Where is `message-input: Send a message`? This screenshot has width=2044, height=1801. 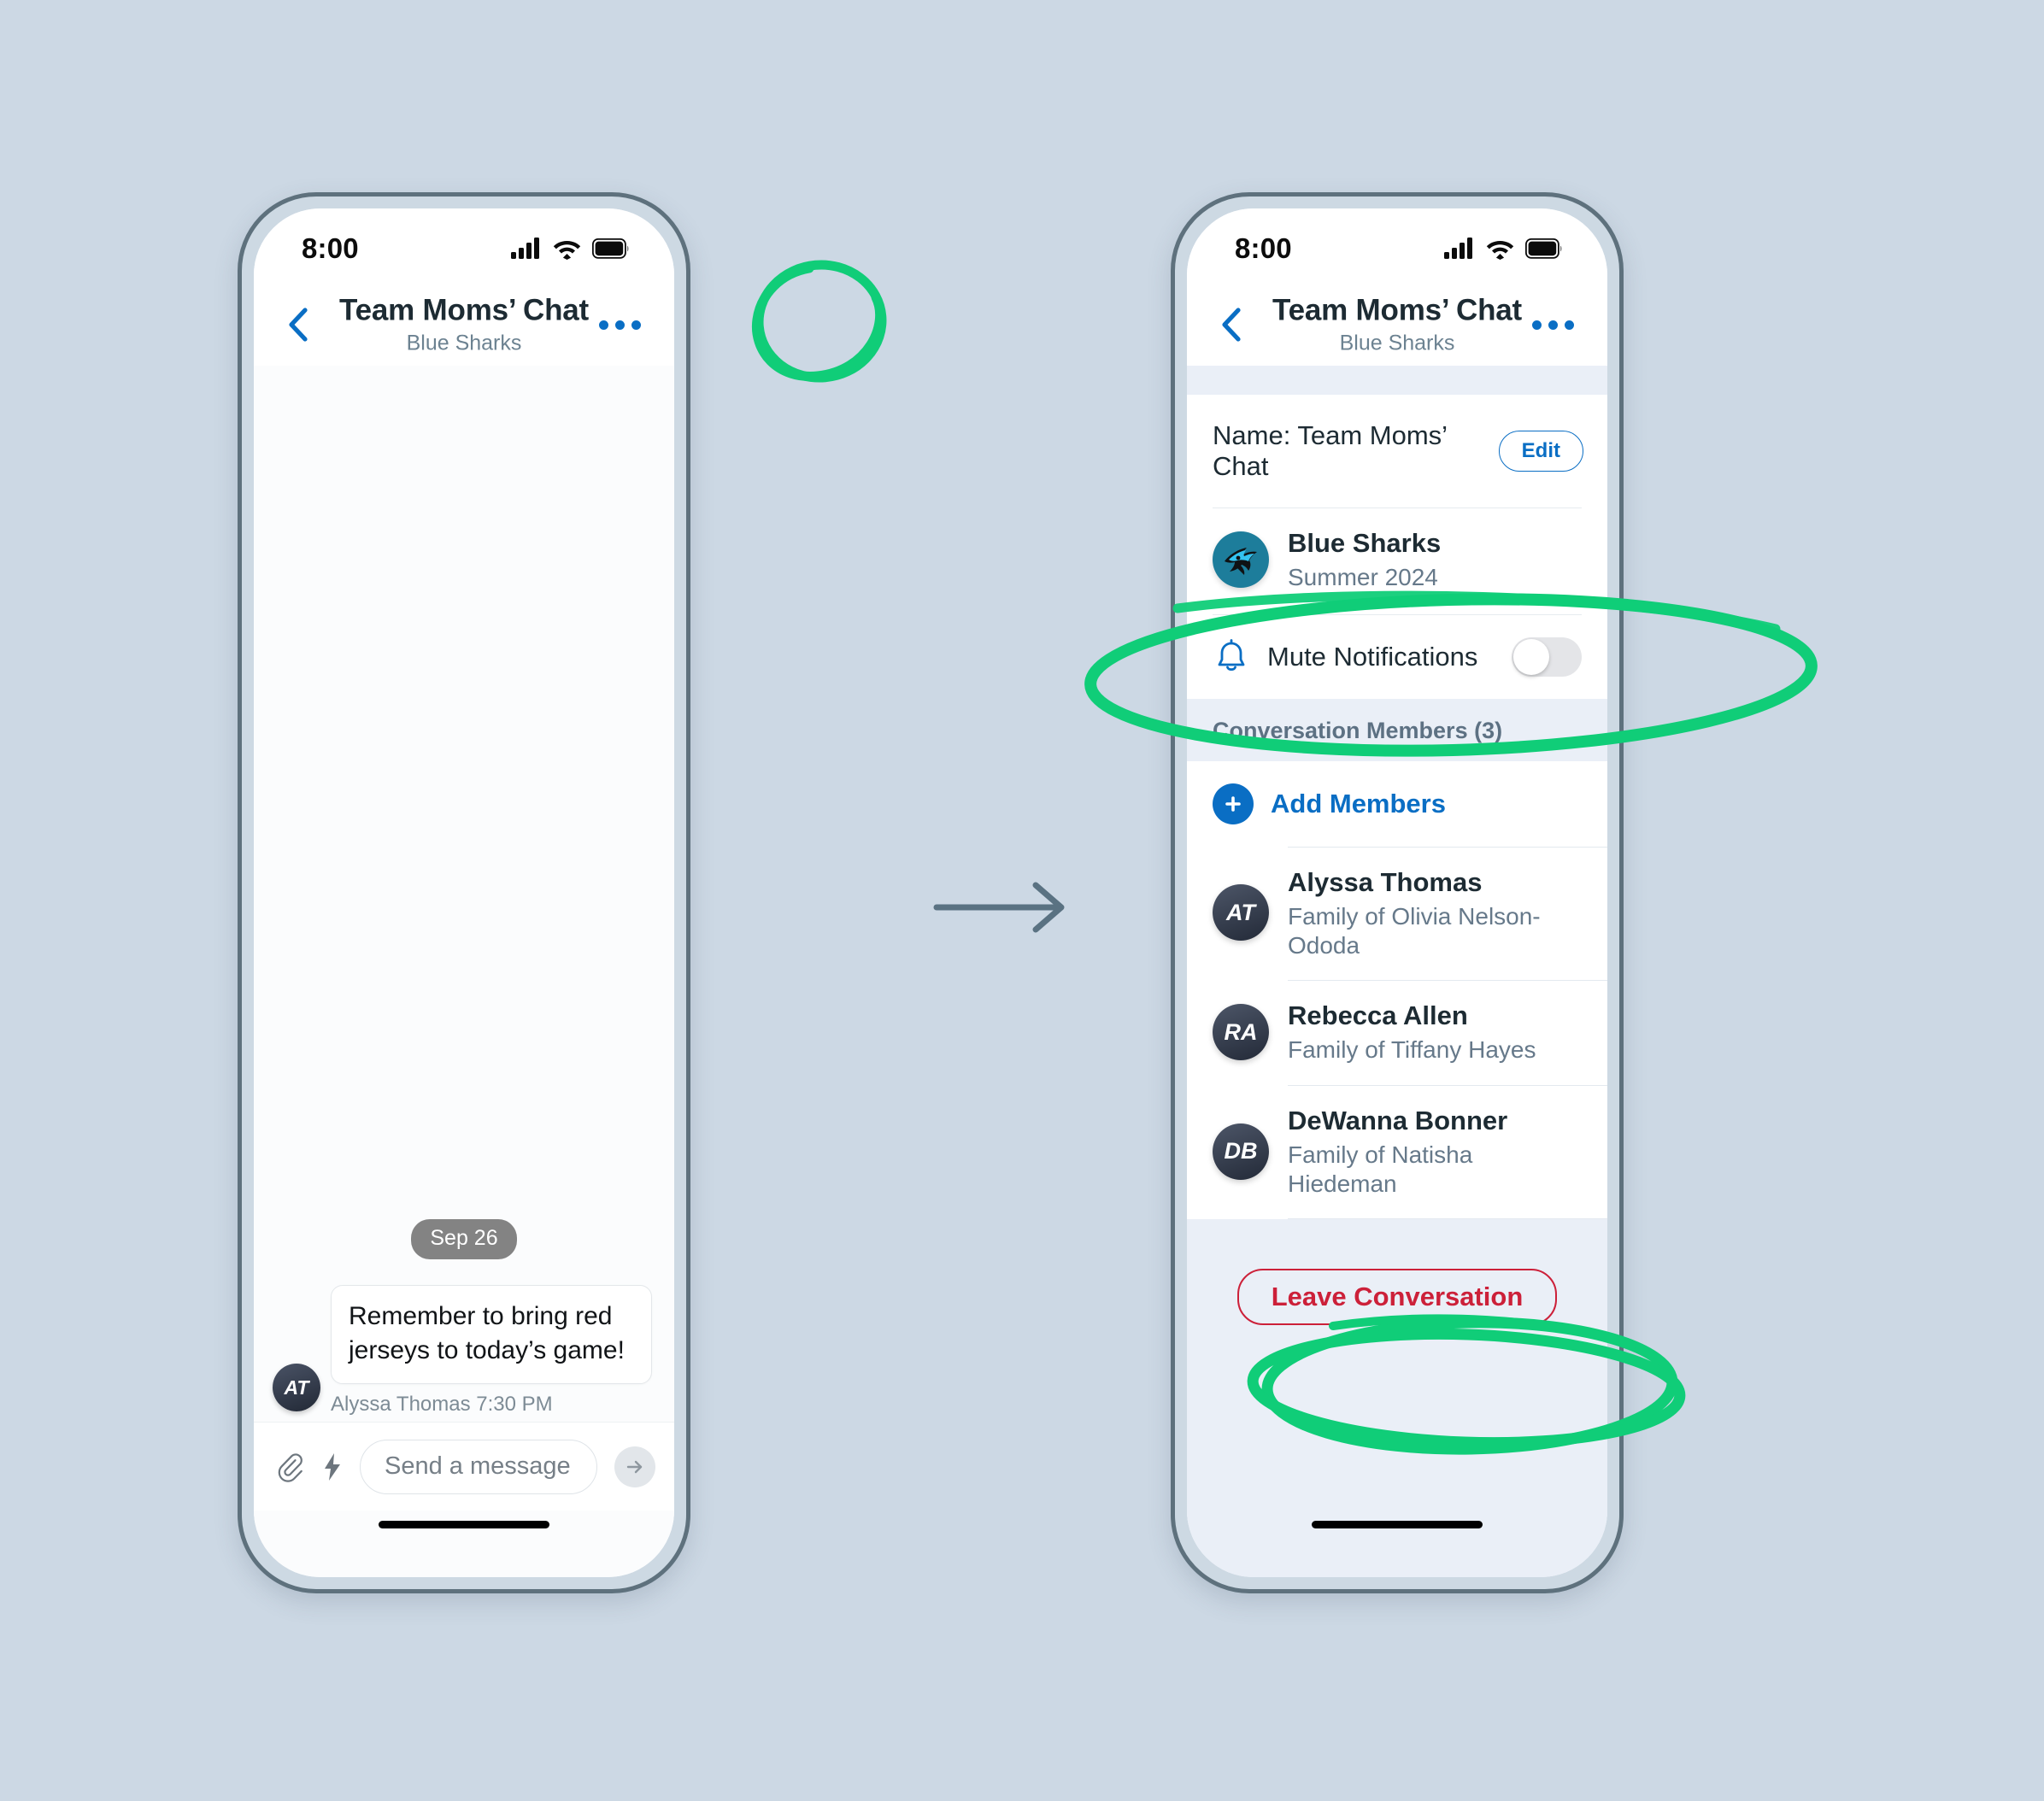 message-input: Send a message is located at coordinates (478, 1467).